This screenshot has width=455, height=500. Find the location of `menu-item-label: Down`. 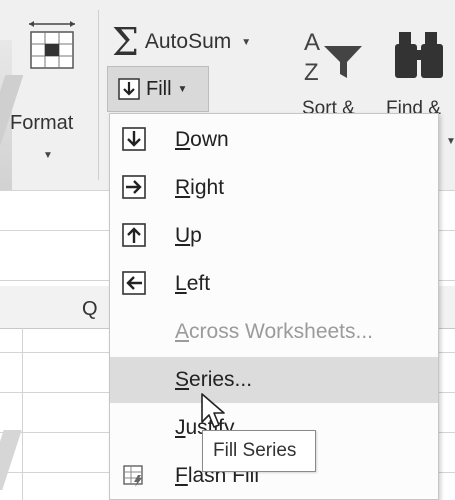

menu-item-label: Down is located at coordinates (202, 139).